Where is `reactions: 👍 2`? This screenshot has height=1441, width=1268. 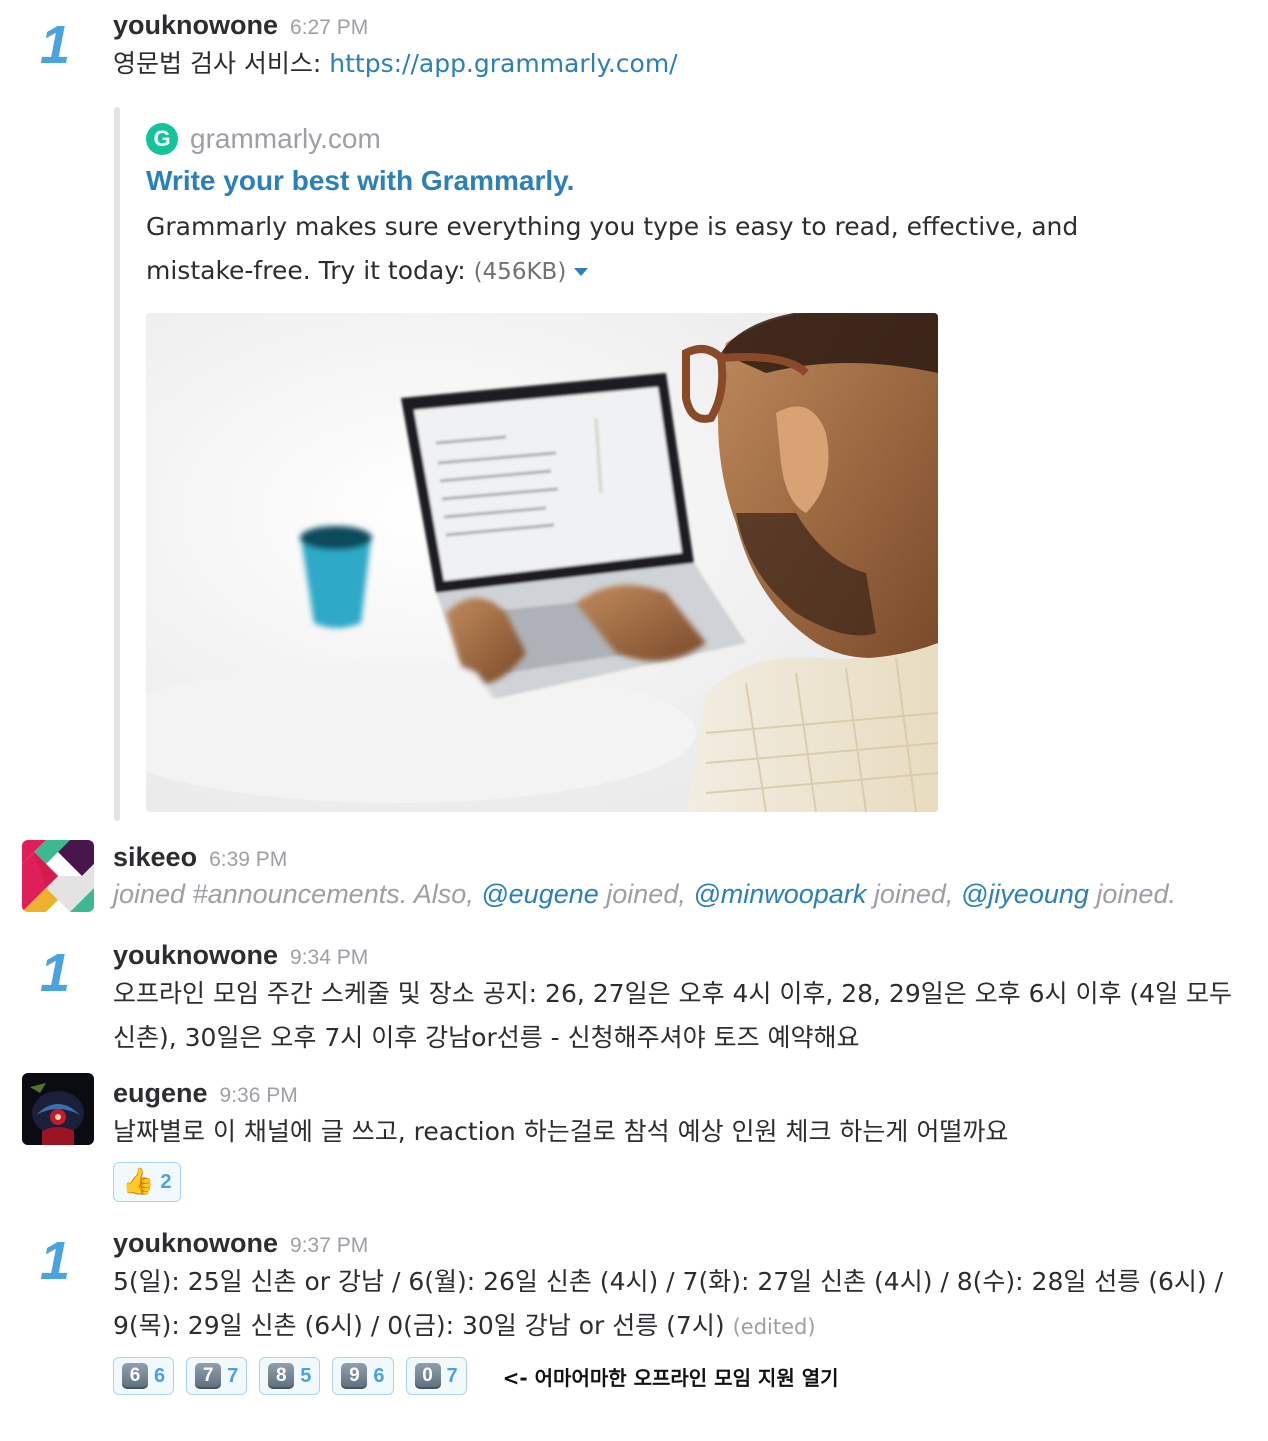
reactions: 👍 2 is located at coordinates (680, 1182).